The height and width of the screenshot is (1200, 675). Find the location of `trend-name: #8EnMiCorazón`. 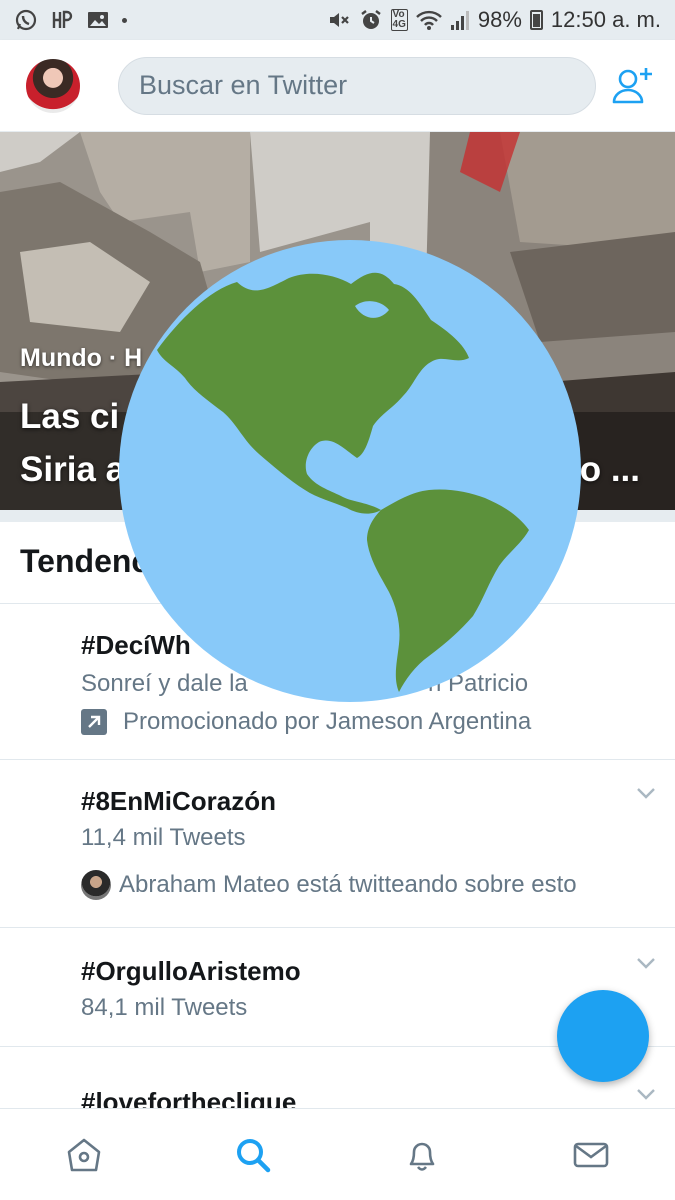

trend-name: #8EnMiCorazón is located at coordinates (179, 801).